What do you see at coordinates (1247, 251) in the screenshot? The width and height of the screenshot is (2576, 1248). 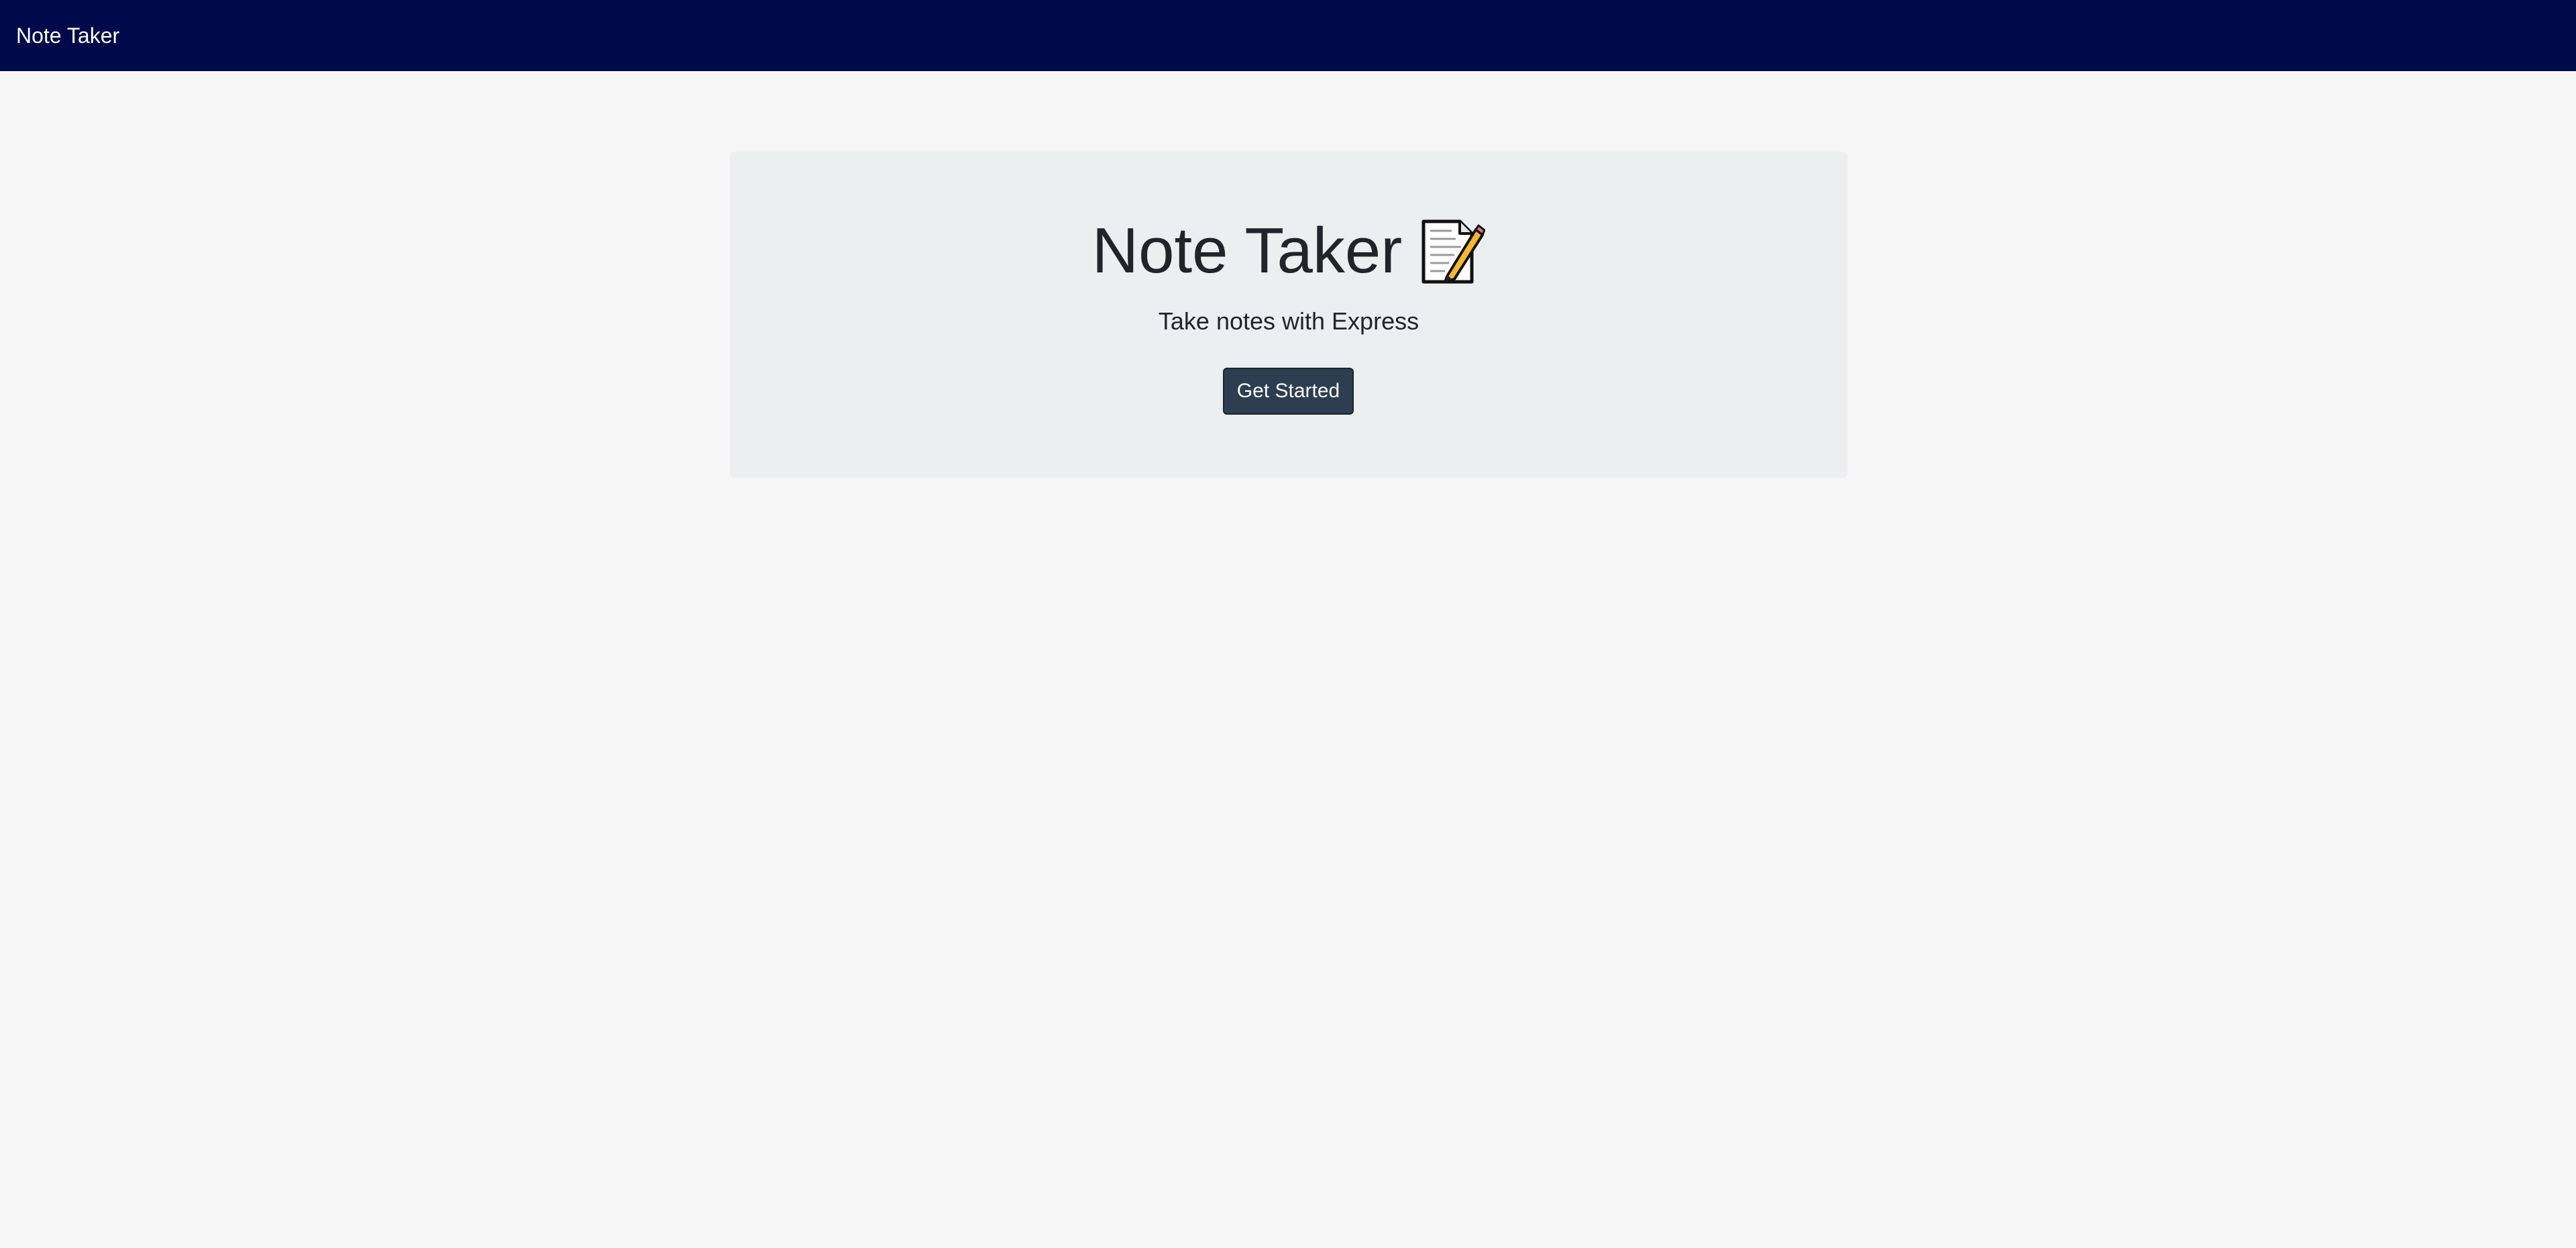 I see `page-title: Note Taker` at bounding box center [1247, 251].